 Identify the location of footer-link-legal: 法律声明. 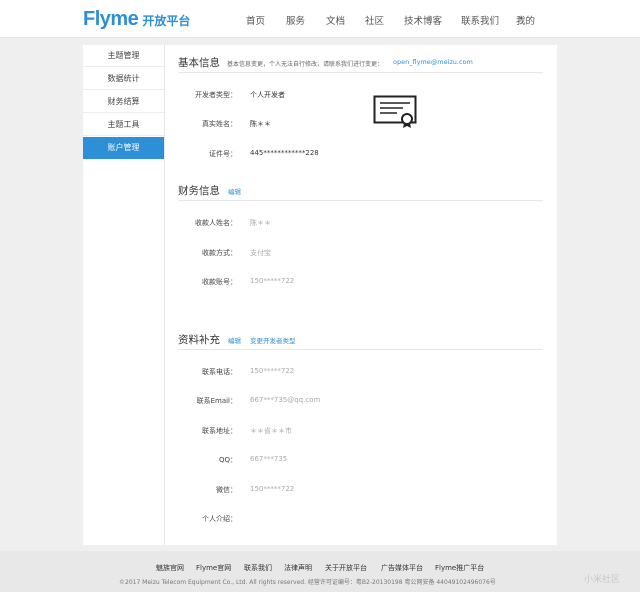
(298, 568).